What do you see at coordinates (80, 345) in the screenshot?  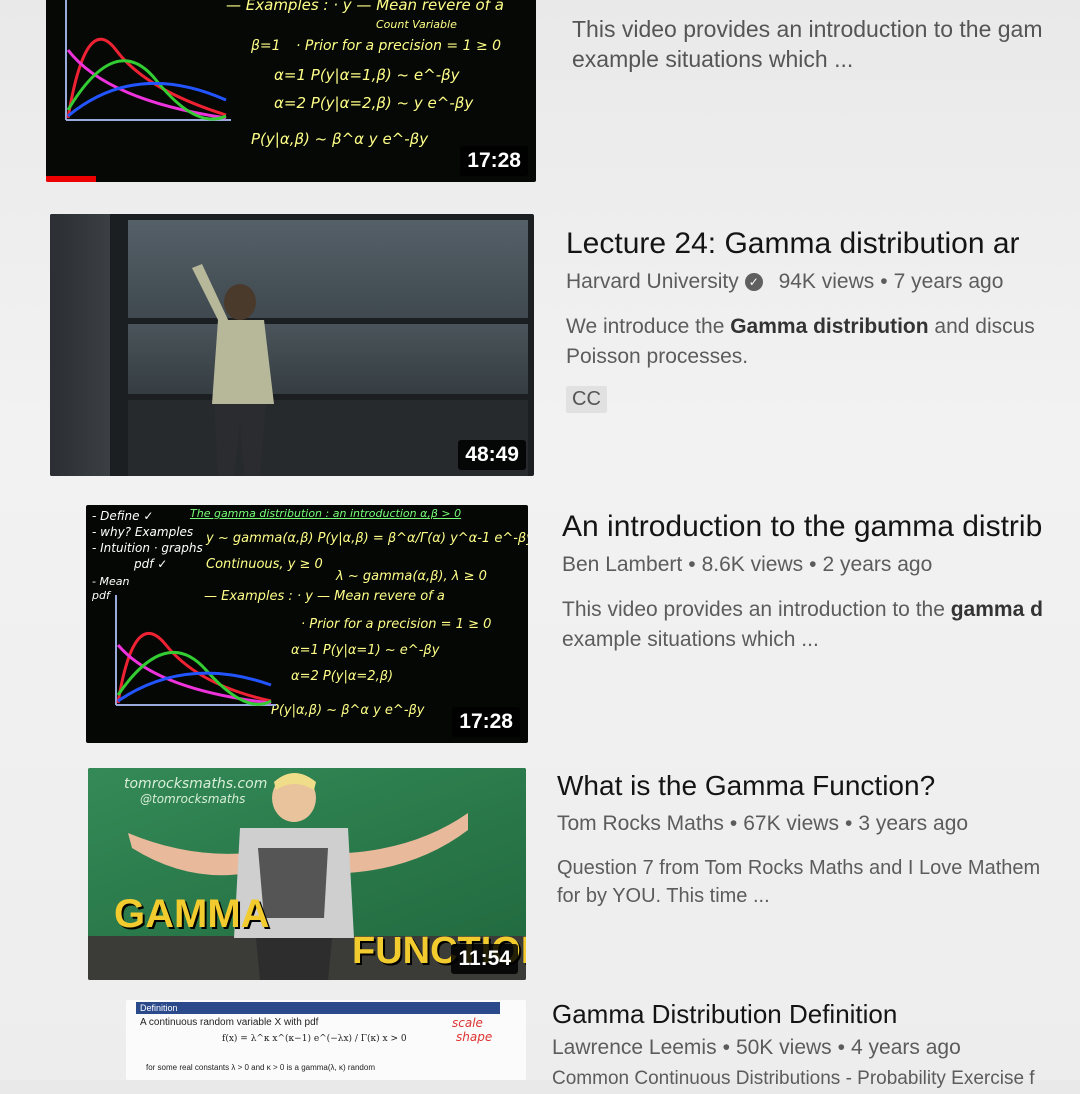 I see `blackboard-image` at bounding box center [80, 345].